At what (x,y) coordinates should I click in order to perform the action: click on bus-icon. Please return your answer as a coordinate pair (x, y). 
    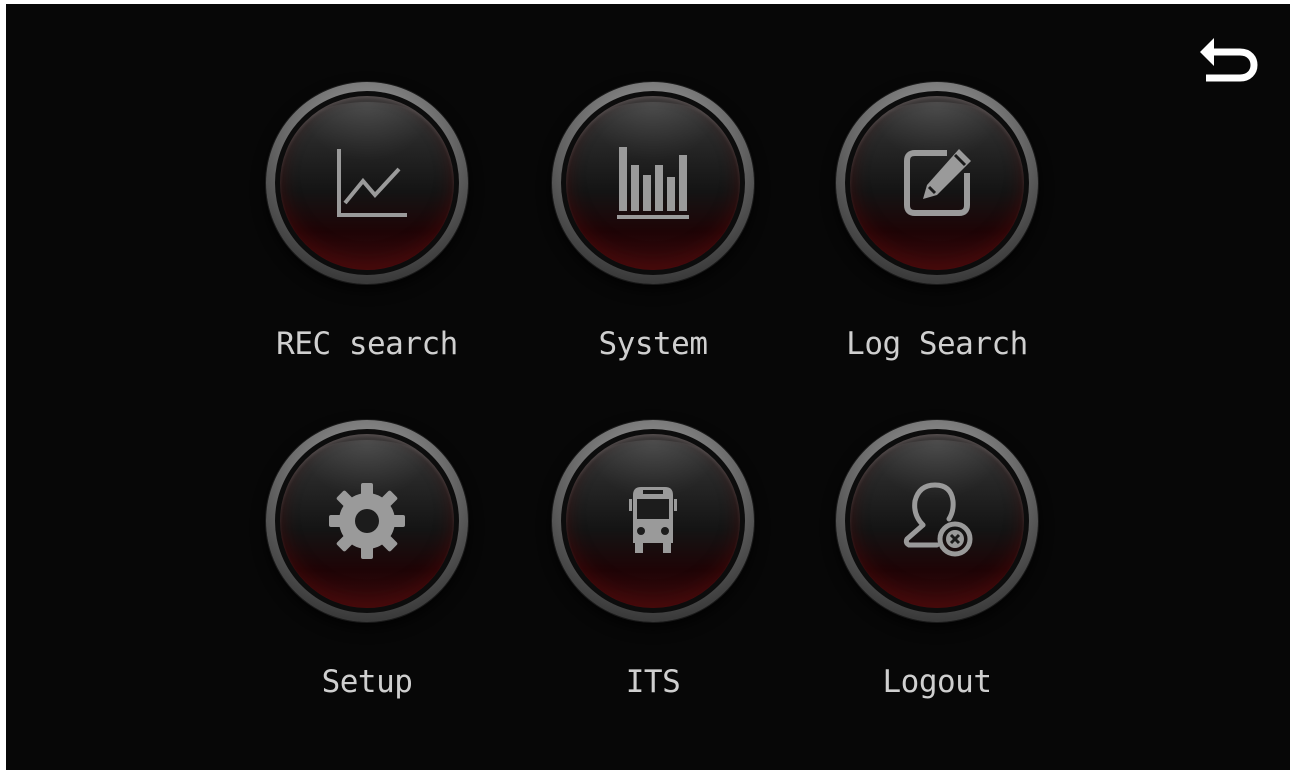
    Looking at the image, I should click on (653, 521).